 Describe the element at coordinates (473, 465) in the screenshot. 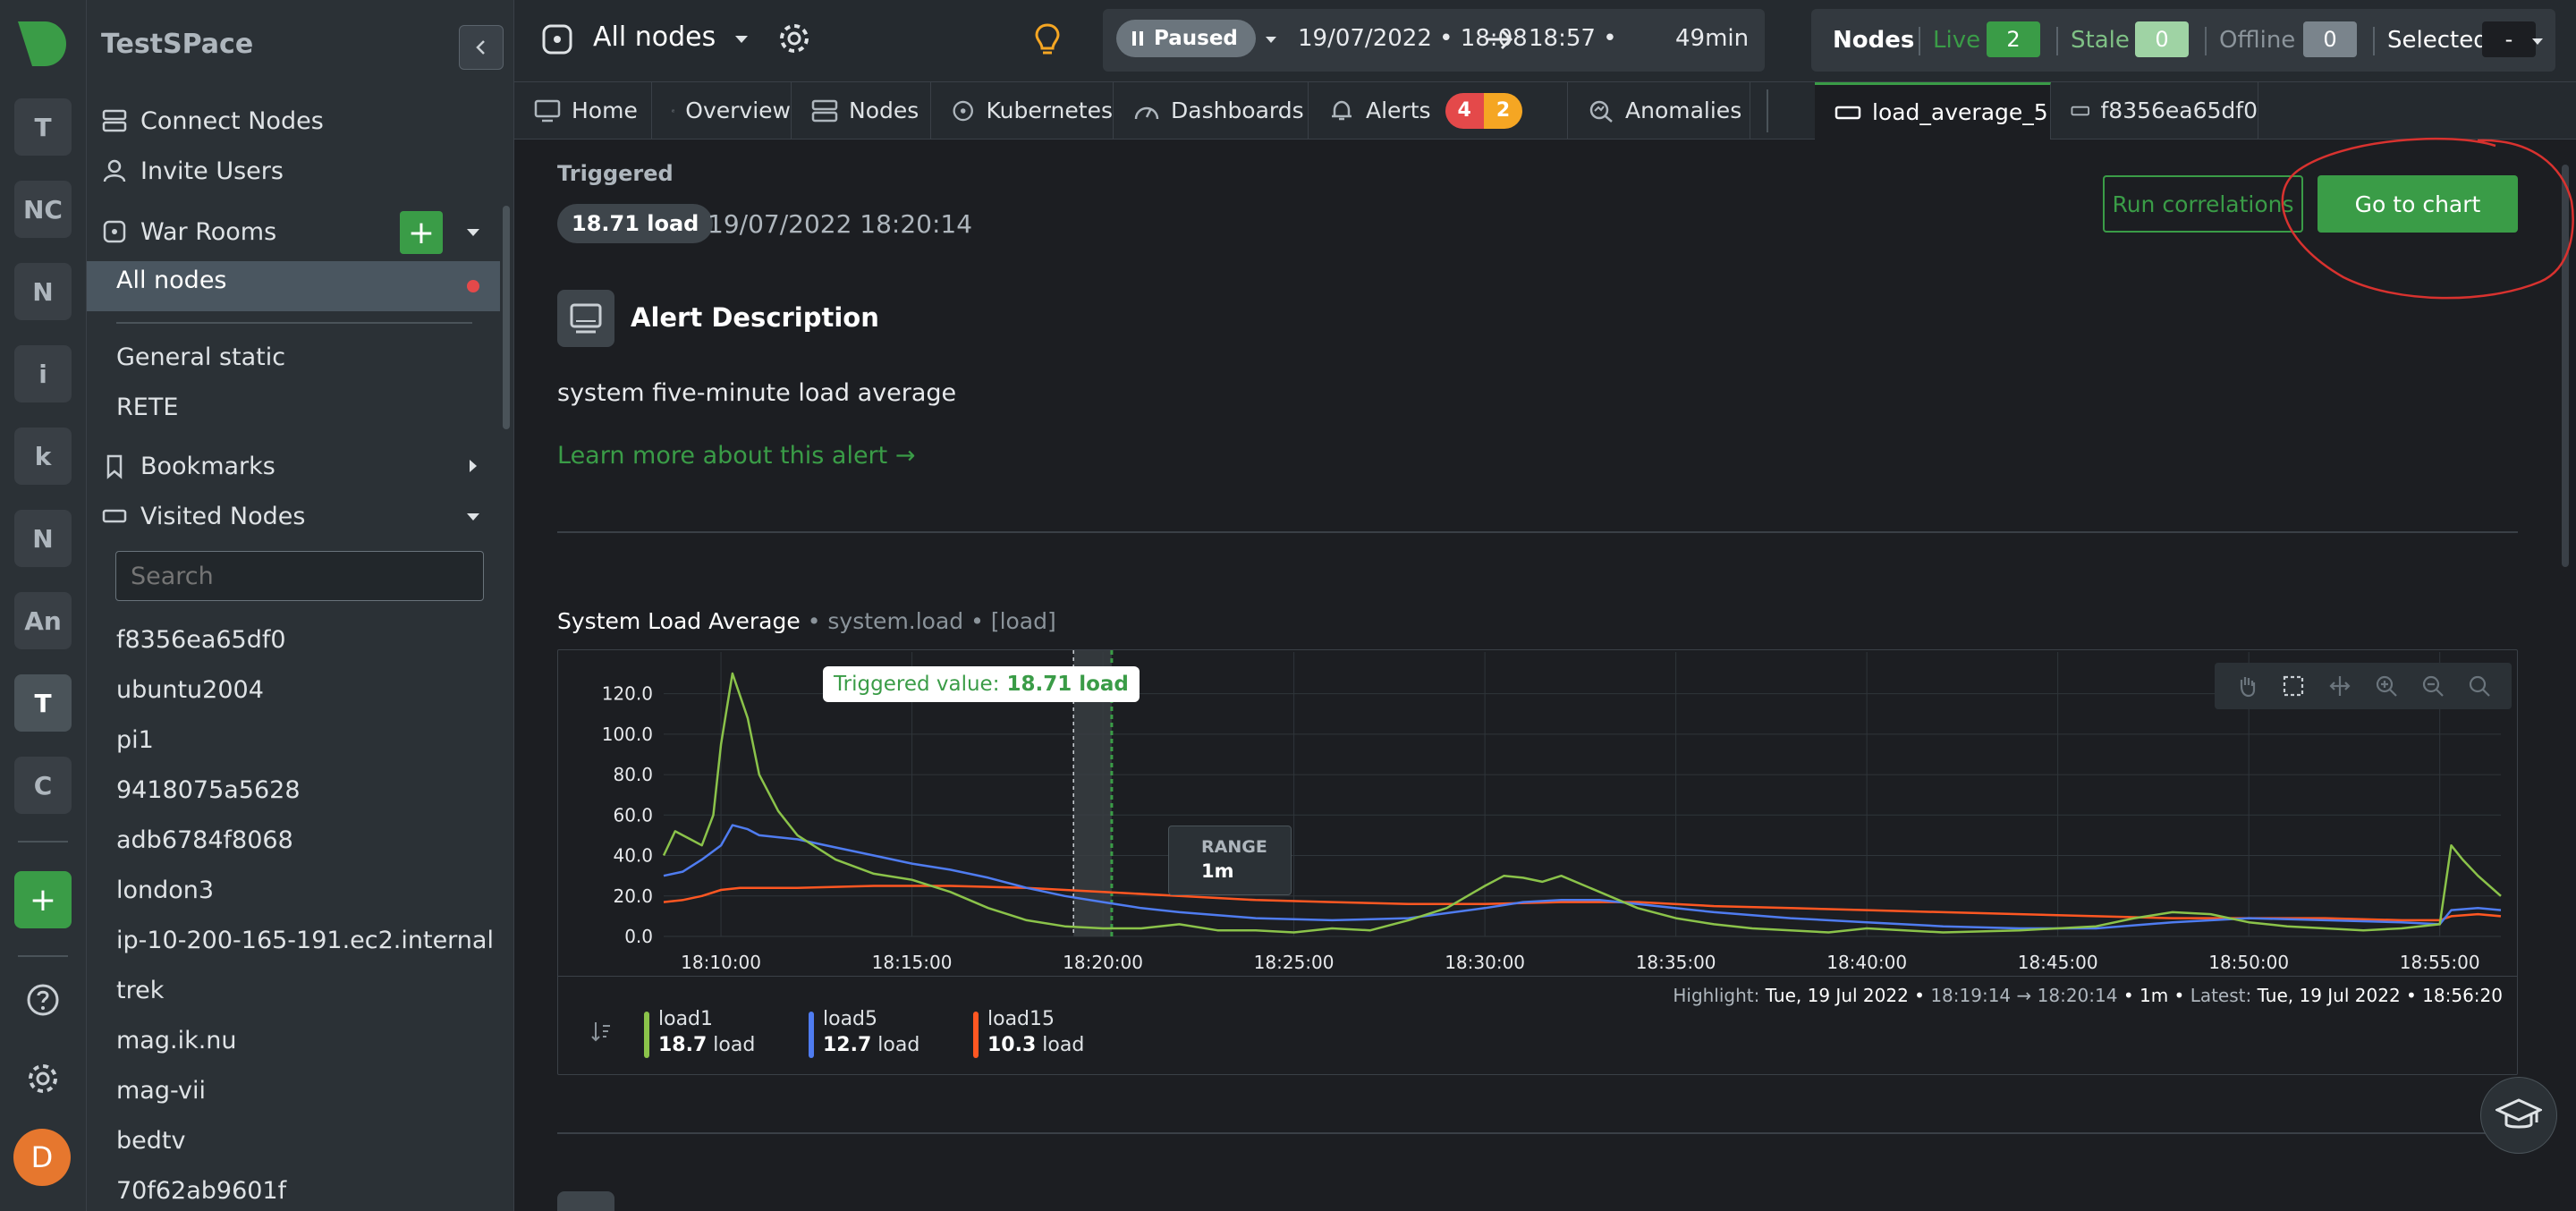

I see `chevron-right-icon` at that location.